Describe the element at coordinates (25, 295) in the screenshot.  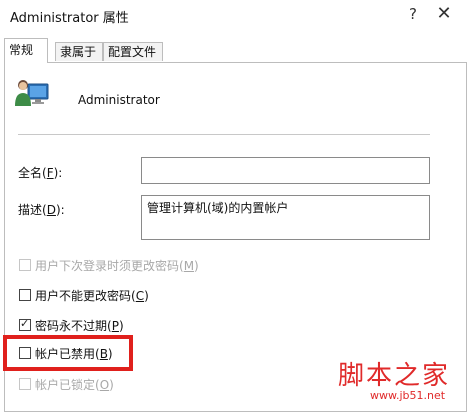
I see `cannot-change-password-checkbox` at that location.